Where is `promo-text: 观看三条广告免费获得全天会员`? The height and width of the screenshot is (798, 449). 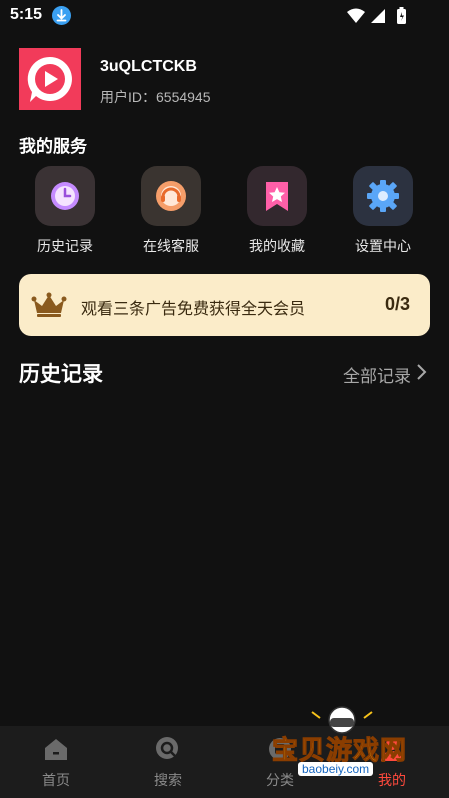 promo-text: 观看三条广告免费获得全天会员 is located at coordinates (193, 309).